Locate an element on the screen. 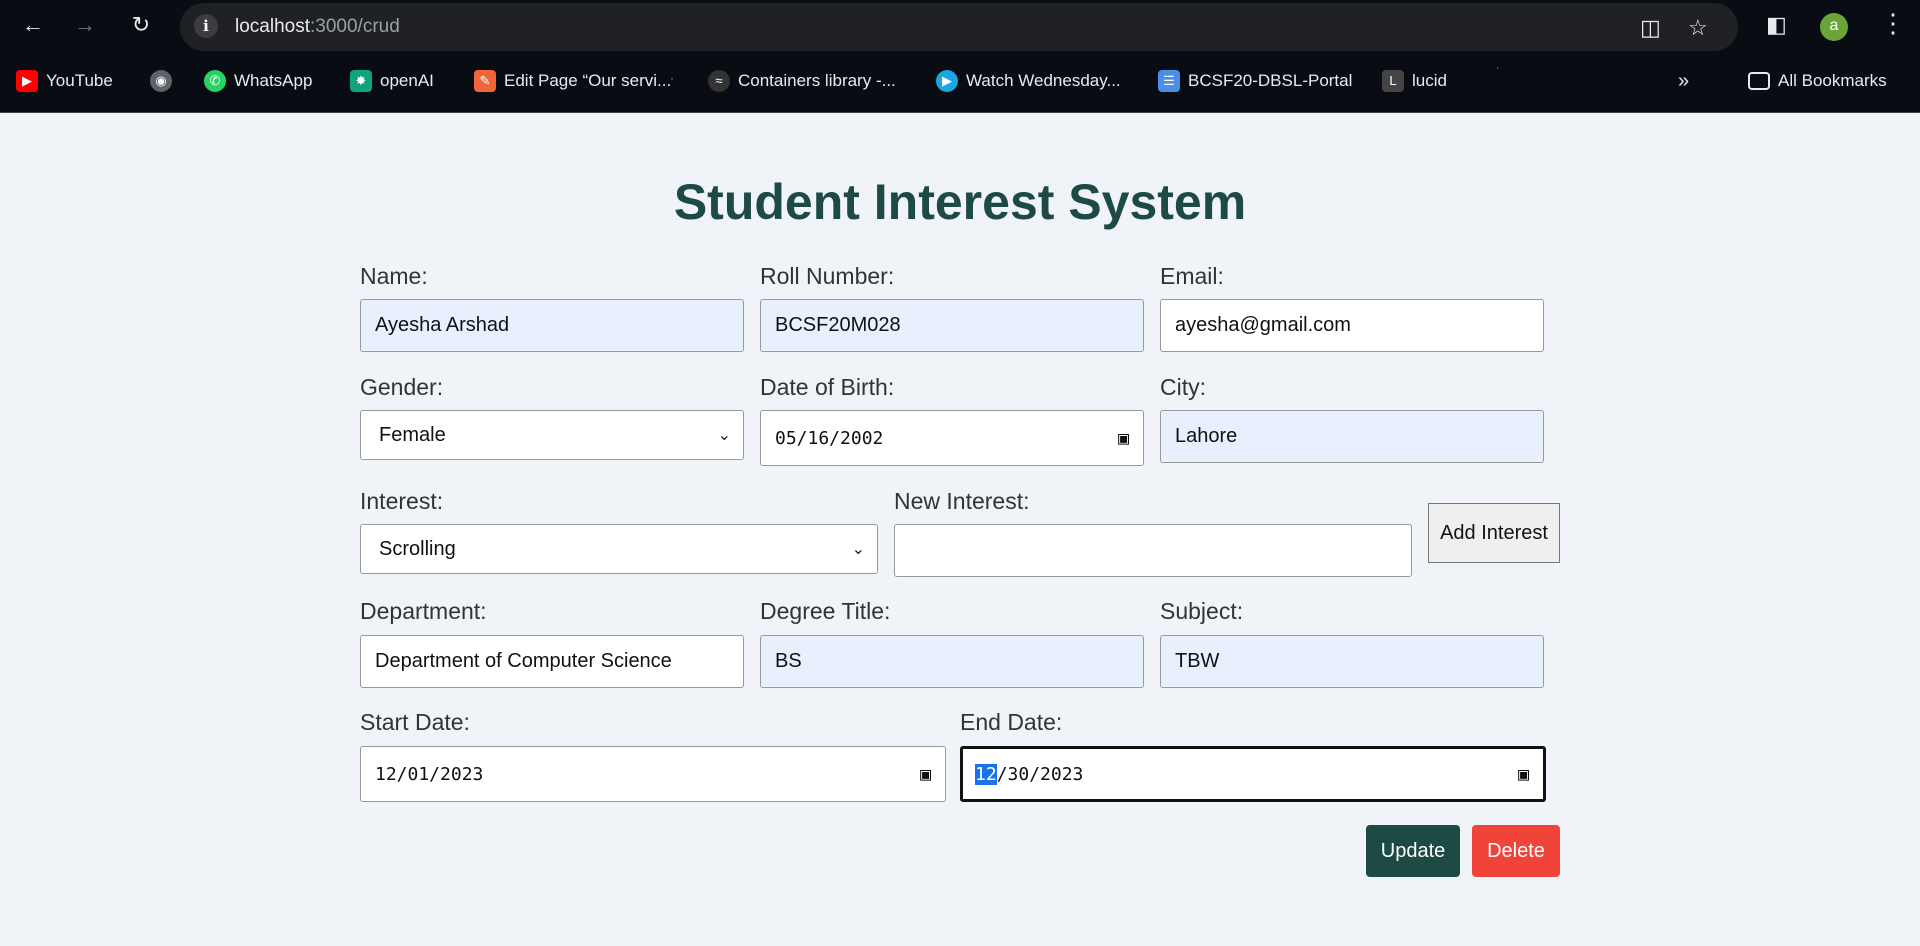 The image size is (1920, 946). start-date-label: Start Date: is located at coordinates (415, 722).